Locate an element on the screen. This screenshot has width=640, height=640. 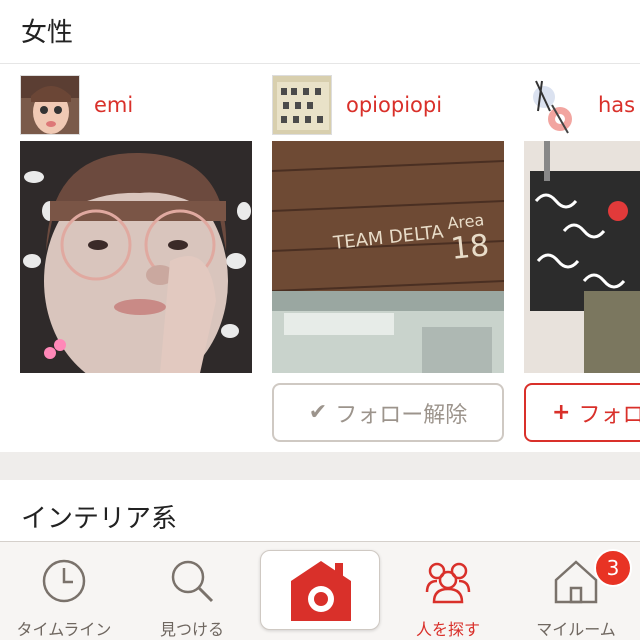
search-icon is located at coordinates (192, 581).